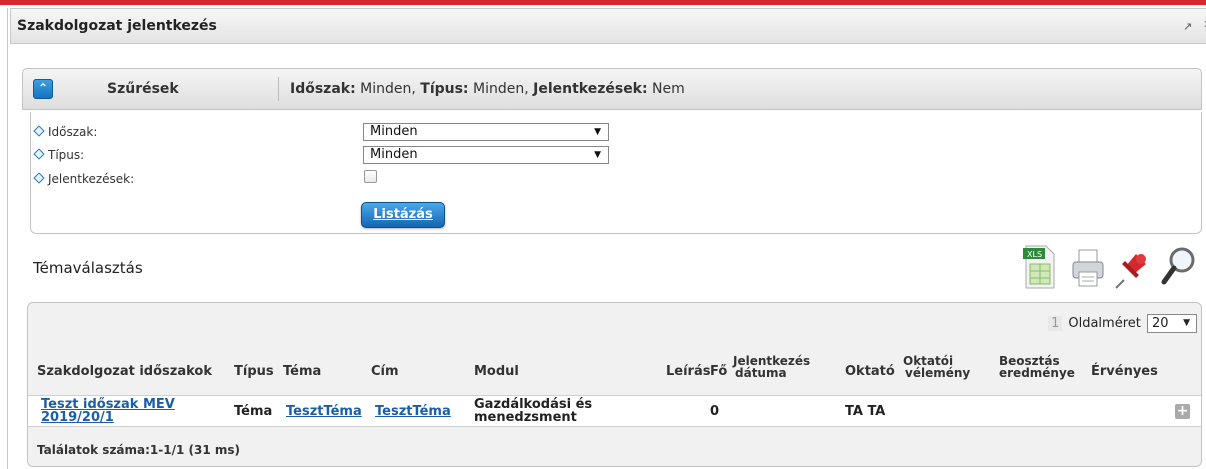 The image size is (1206, 469). What do you see at coordinates (533, 411) in the screenshot?
I see `cell-module: Gazdálkodási és menedzsment` at bounding box center [533, 411].